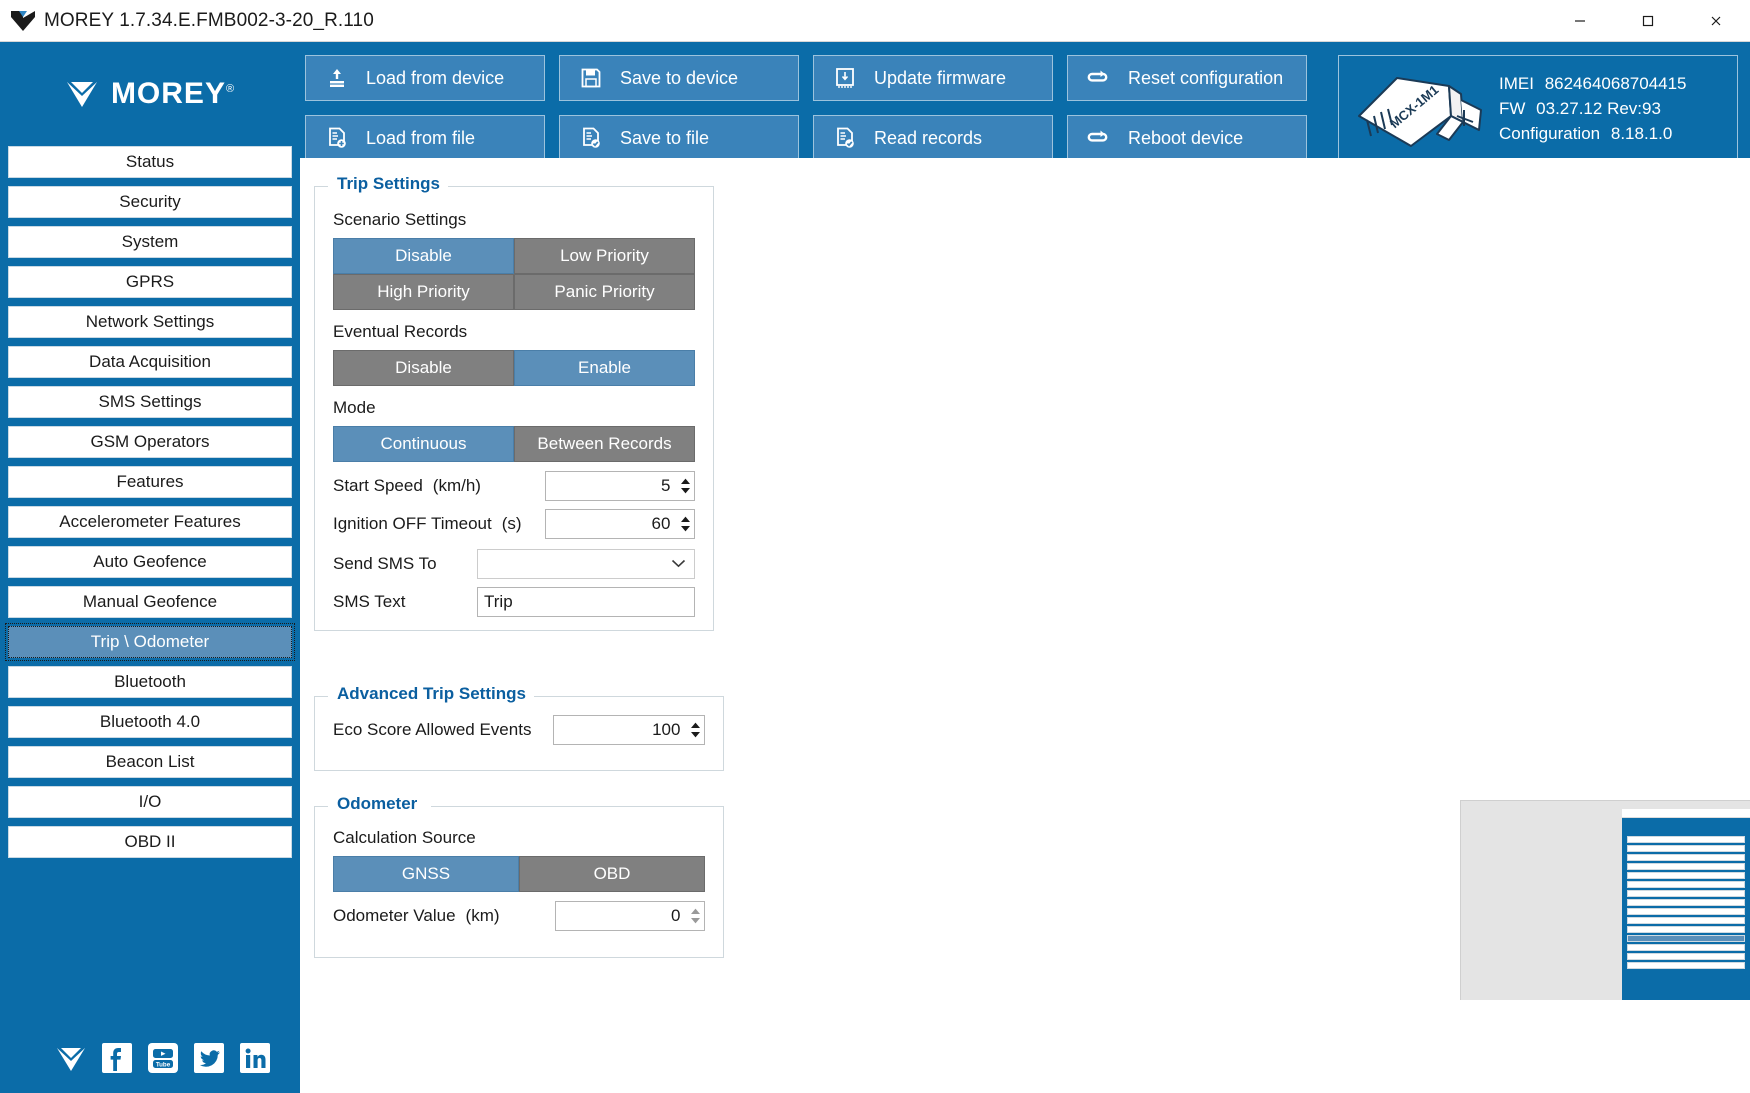 The height and width of the screenshot is (1093, 1750). What do you see at coordinates (1593, 83) in the screenshot?
I see `device-imei-line: IMEI 862464068704415` at bounding box center [1593, 83].